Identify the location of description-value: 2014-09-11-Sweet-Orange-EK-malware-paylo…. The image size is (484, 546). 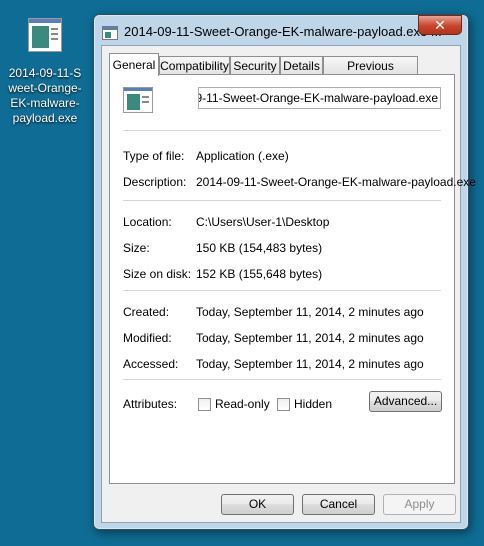
(336, 182).